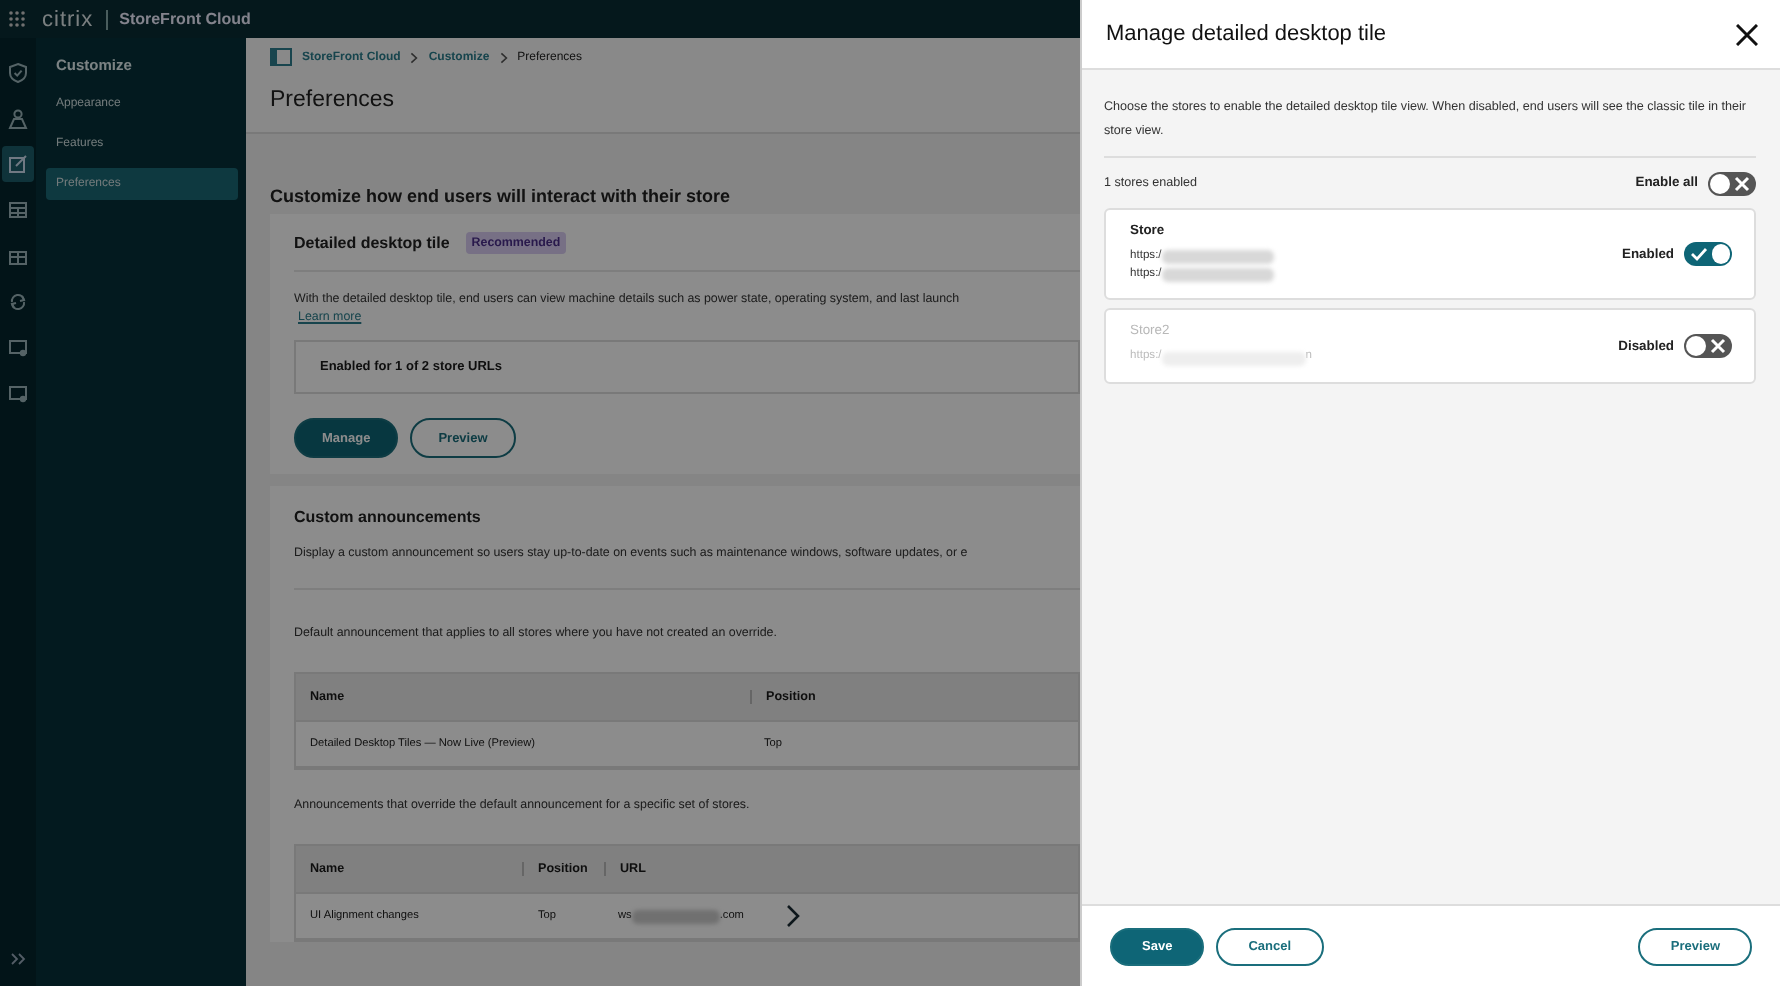 The width and height of the screenshot is (1780, 986). What do you see at coordinates (18, 210) in the screenshot?
I see `grid-icon` at bounding box center [18, 210].